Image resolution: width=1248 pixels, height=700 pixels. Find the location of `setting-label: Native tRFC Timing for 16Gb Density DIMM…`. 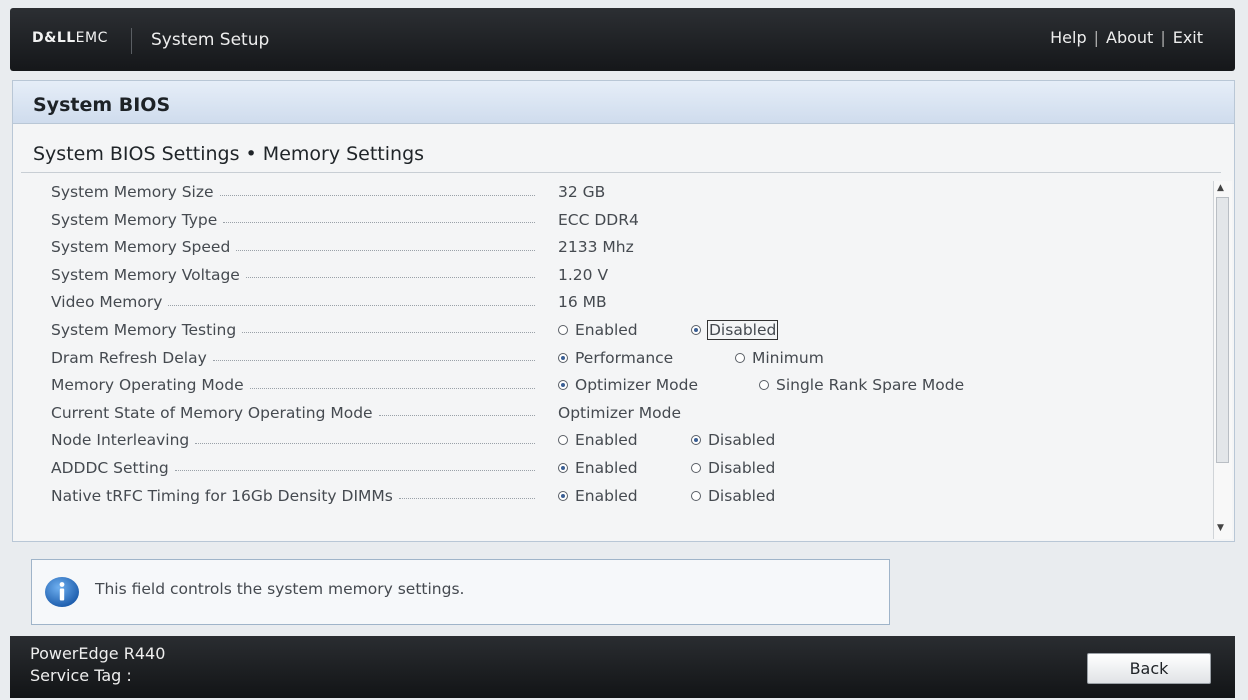

setting-label: Native tRFC Timing for 16Gb Density DIMM… is located at coordinates (293, 496).